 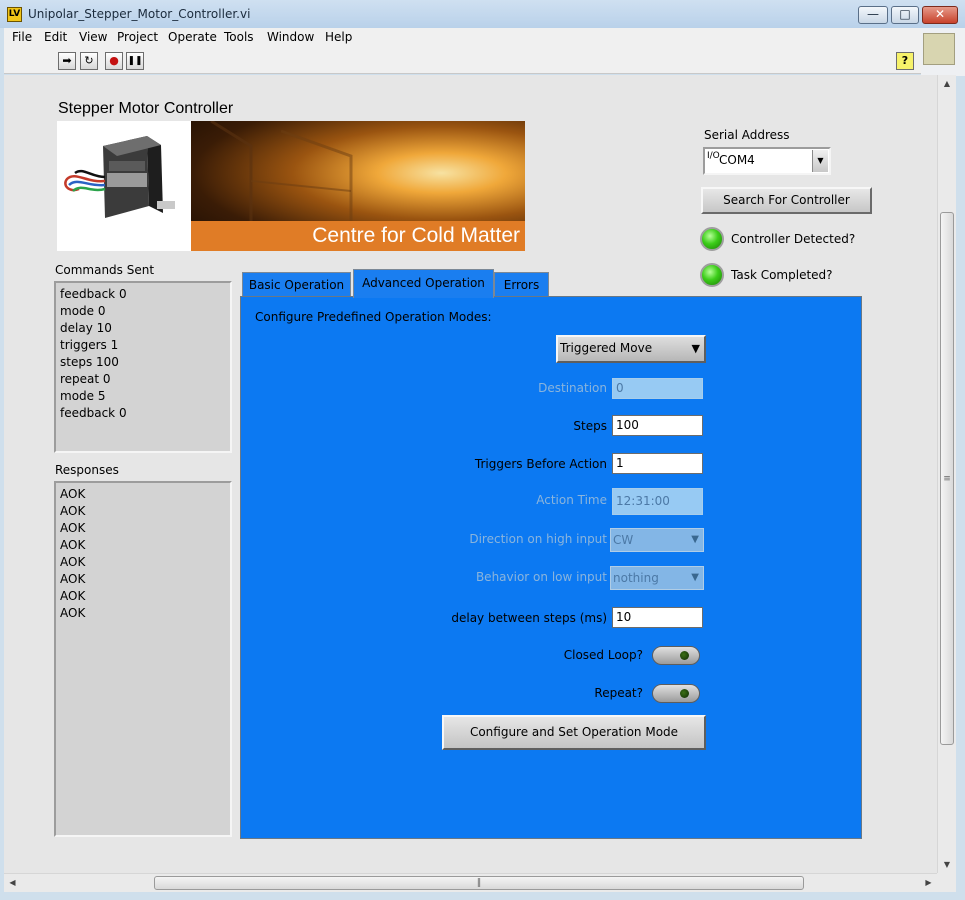 What do you see at coordinates (541, 577) in the screenshot?
I see `behavior-on-low-input-label: Behavior on low input` at bounding box center [541, 577].